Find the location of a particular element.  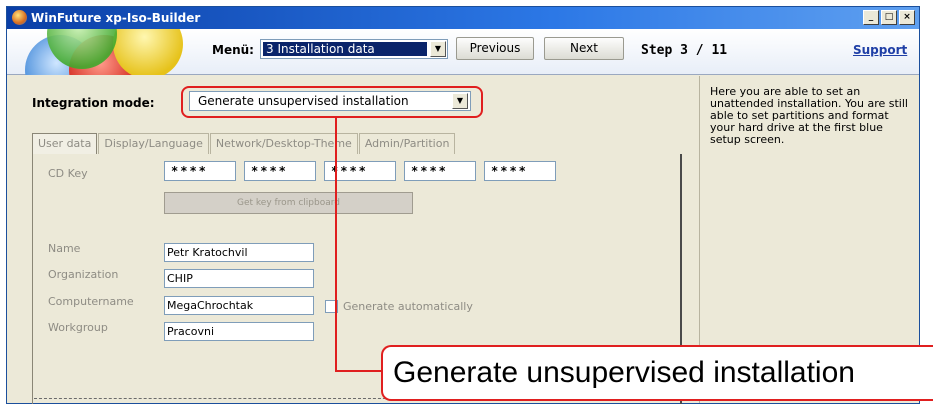

app-logo is located at coordinates (102, 52).